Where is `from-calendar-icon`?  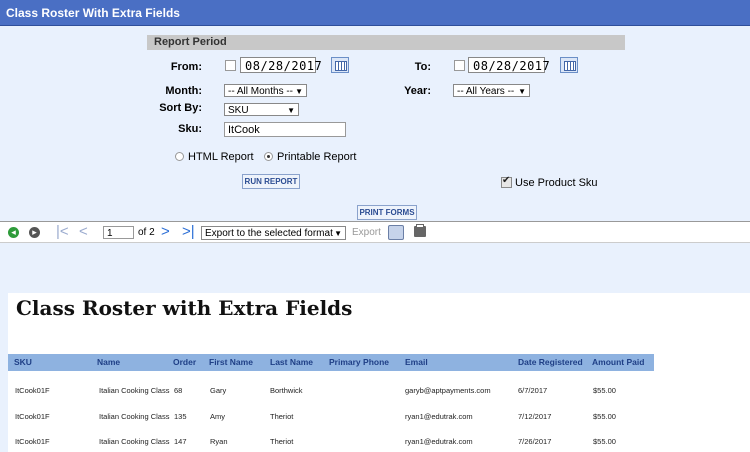 from-calendar-icon is located at coordinates (340, 65).